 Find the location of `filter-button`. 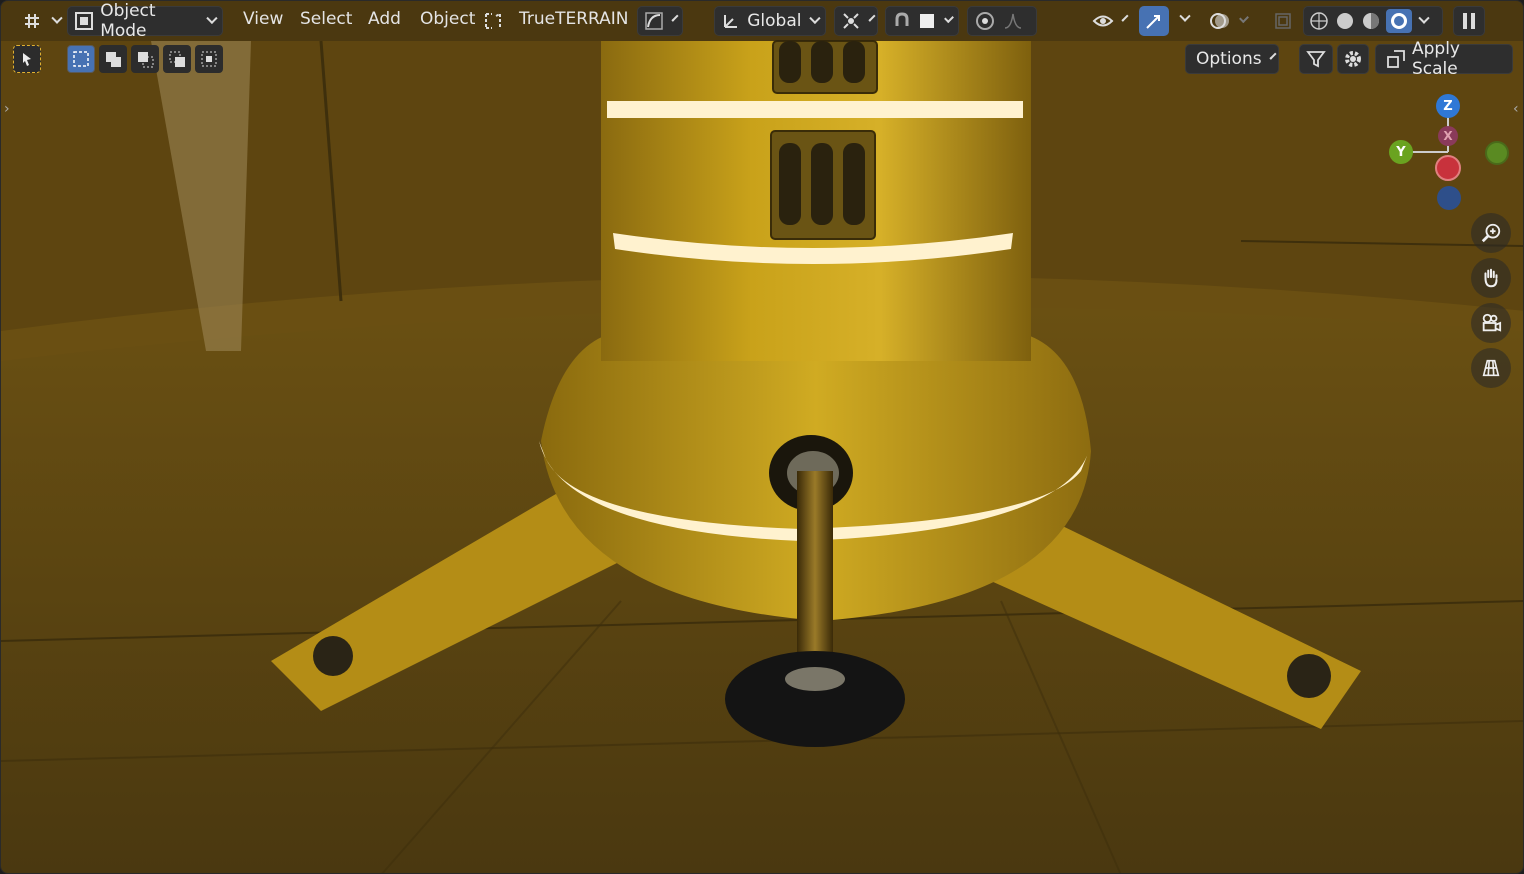

filter-button is located at coordinates (1316, 59).